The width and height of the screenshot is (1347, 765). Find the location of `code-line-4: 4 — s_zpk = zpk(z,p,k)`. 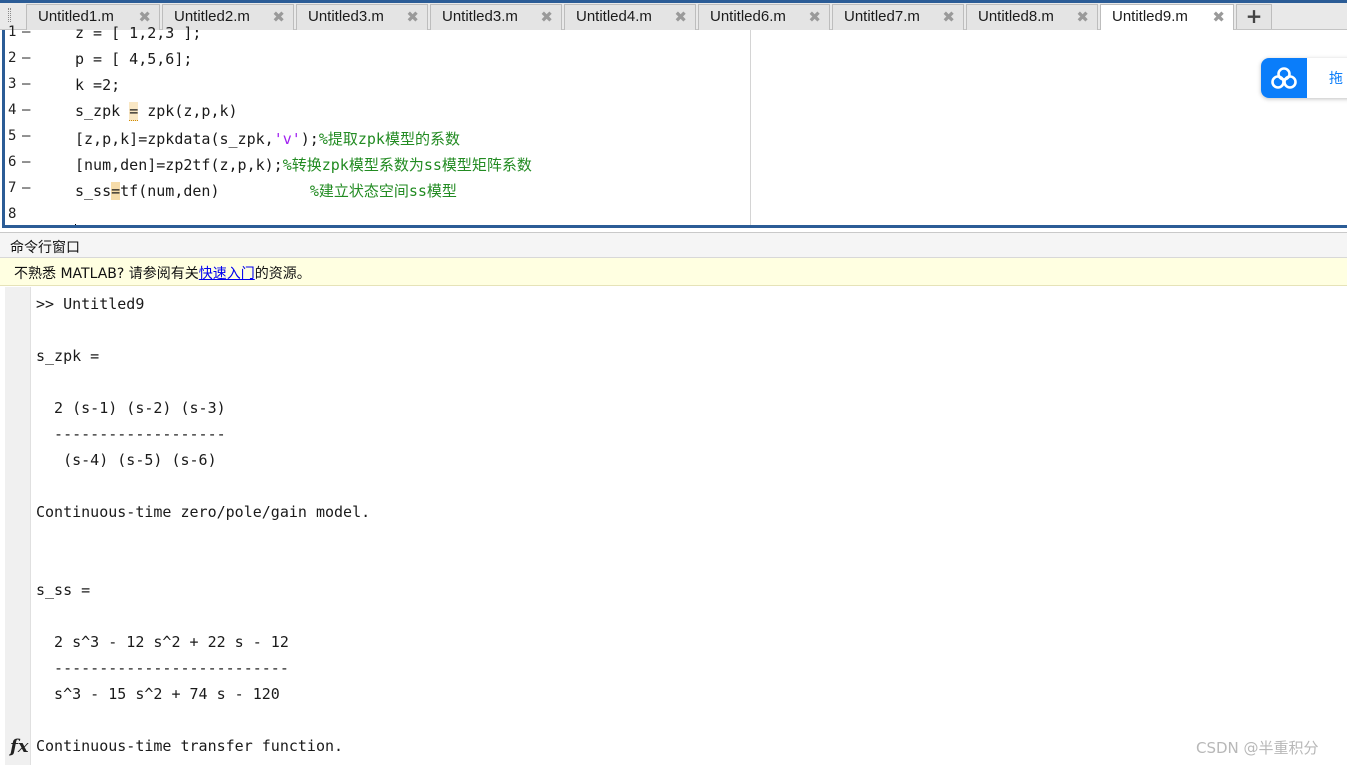

code-line-4: 4 — s_zpk = zpk(z,p,k) is located at coordinates (375, 112).